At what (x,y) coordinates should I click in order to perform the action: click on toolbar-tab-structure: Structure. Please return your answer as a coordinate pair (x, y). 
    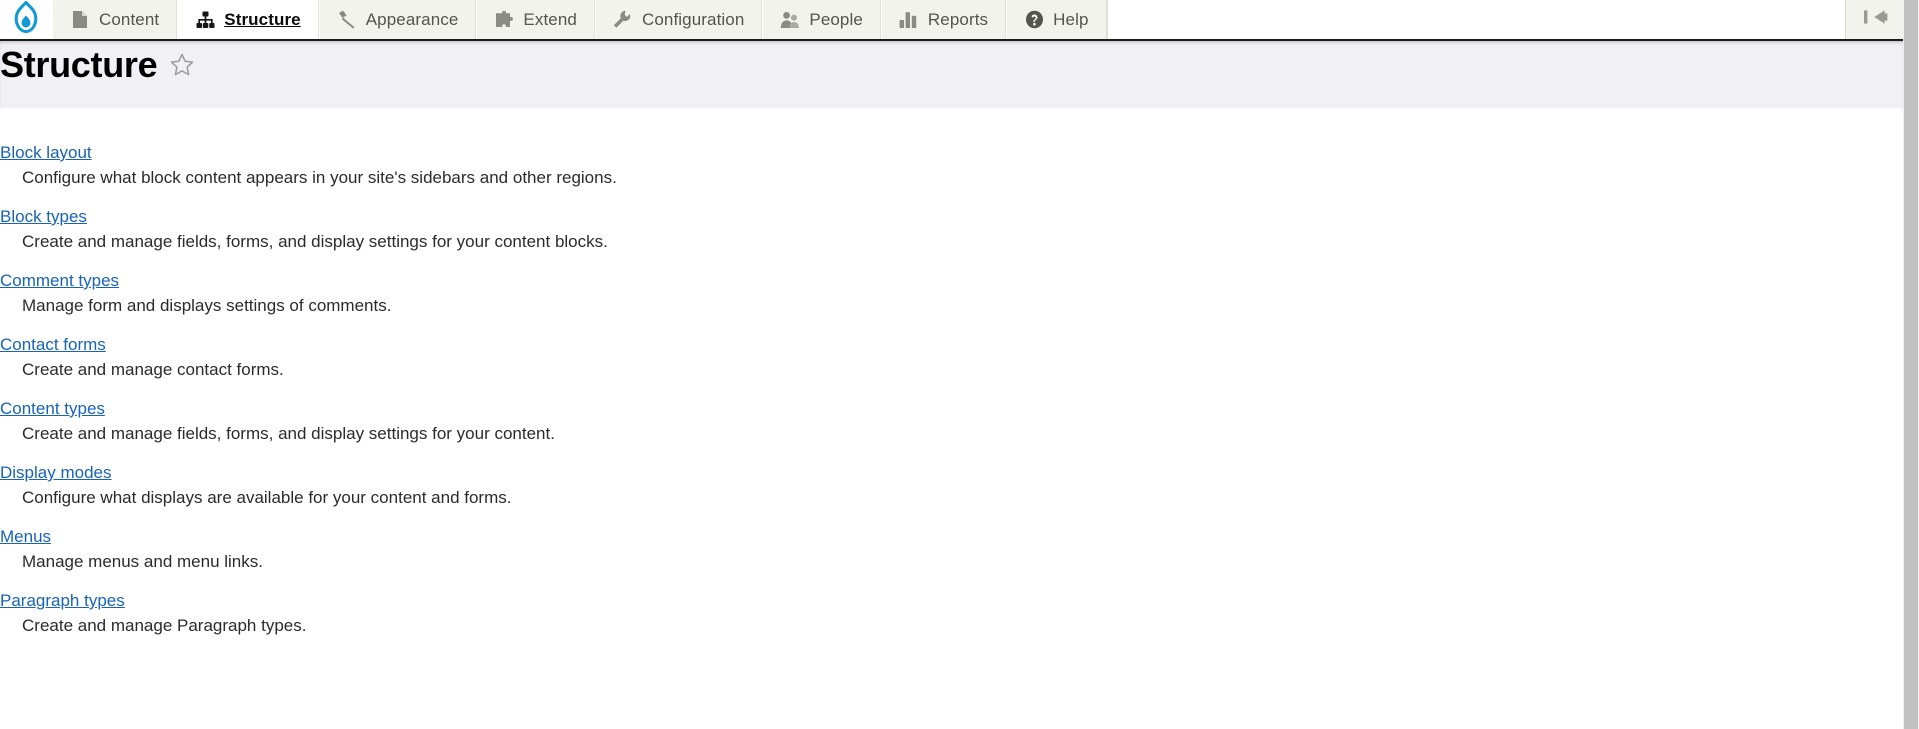
    Looking at the image, I should click on (248, 19).